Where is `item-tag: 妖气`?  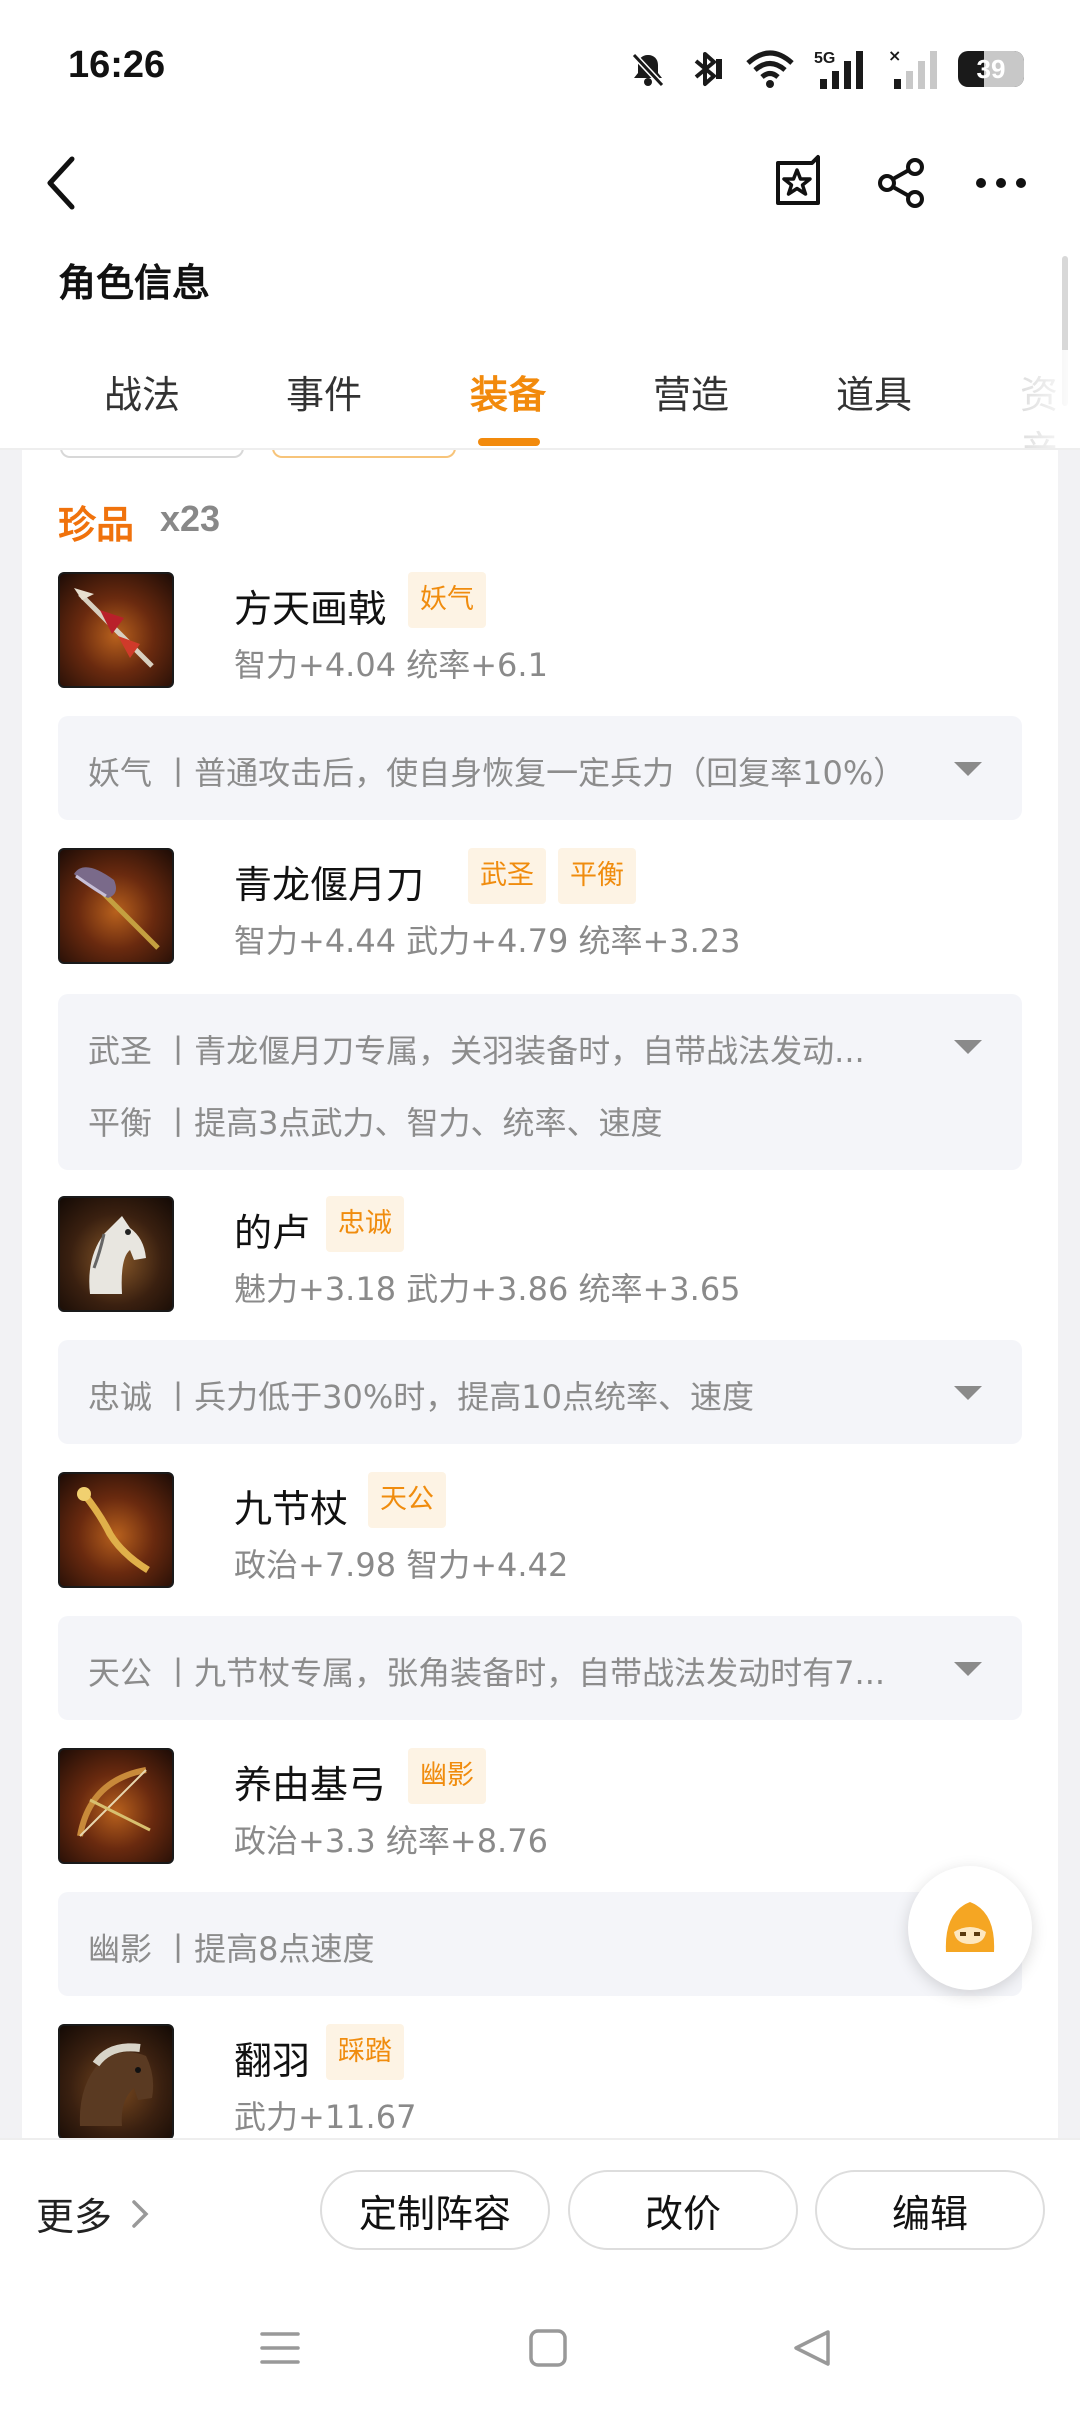
item-tag: 妖气 is located at coordinates (447, 600).